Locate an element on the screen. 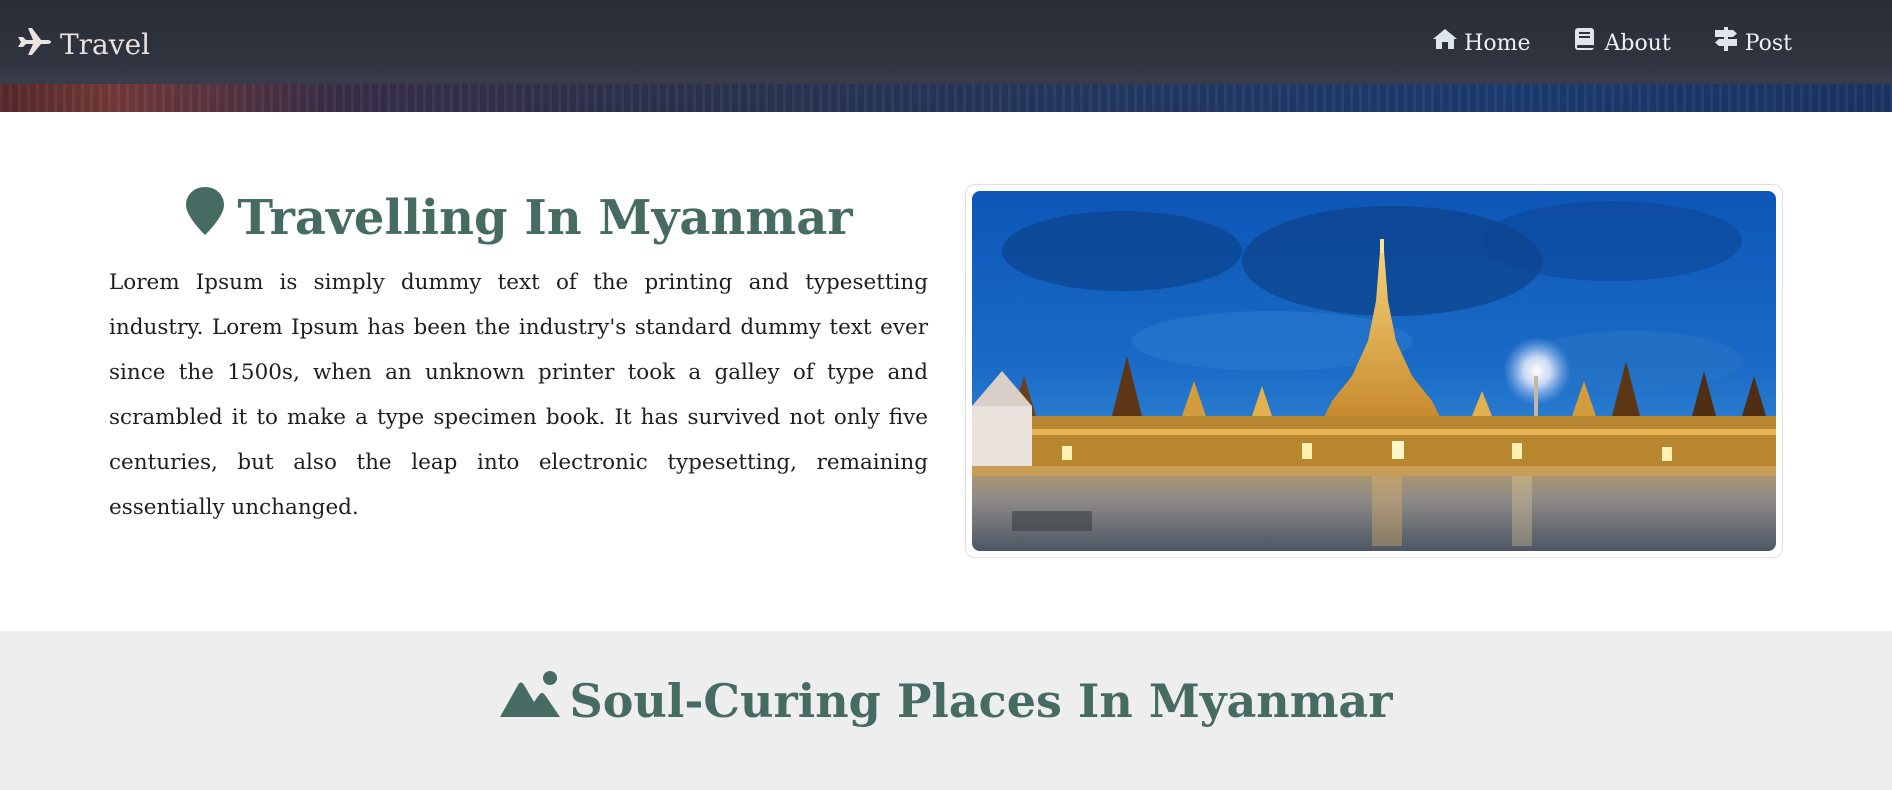  nav-item-about-label: About is located at coordinates (1637, 43).